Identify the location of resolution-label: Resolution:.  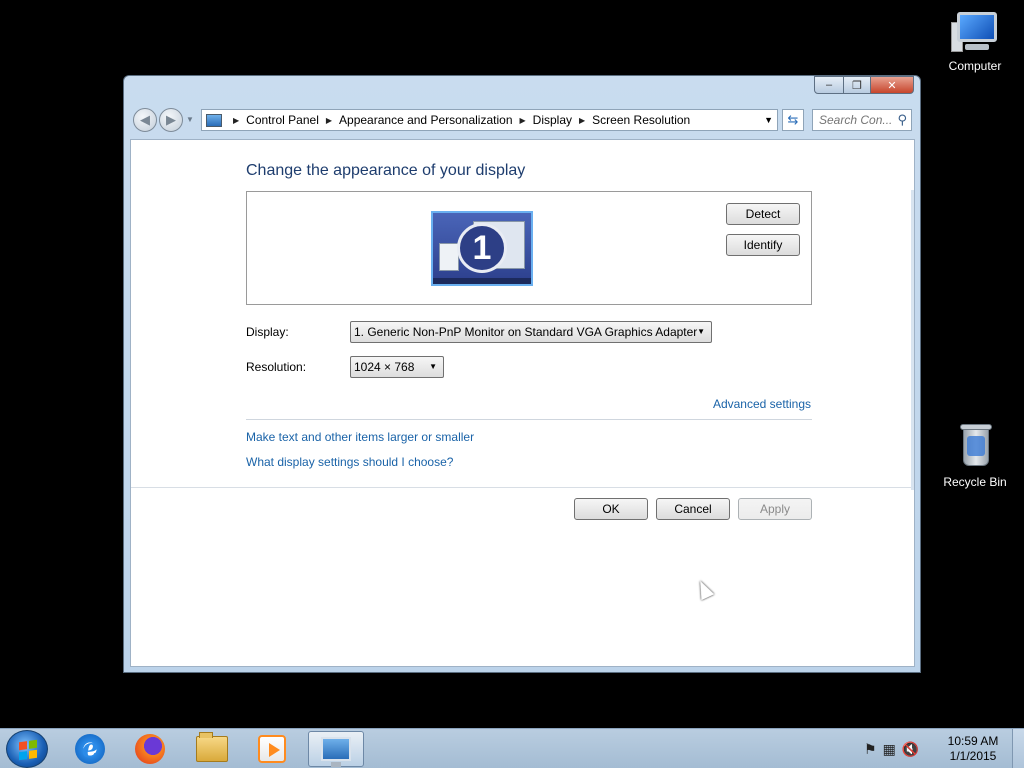
(276, 367).